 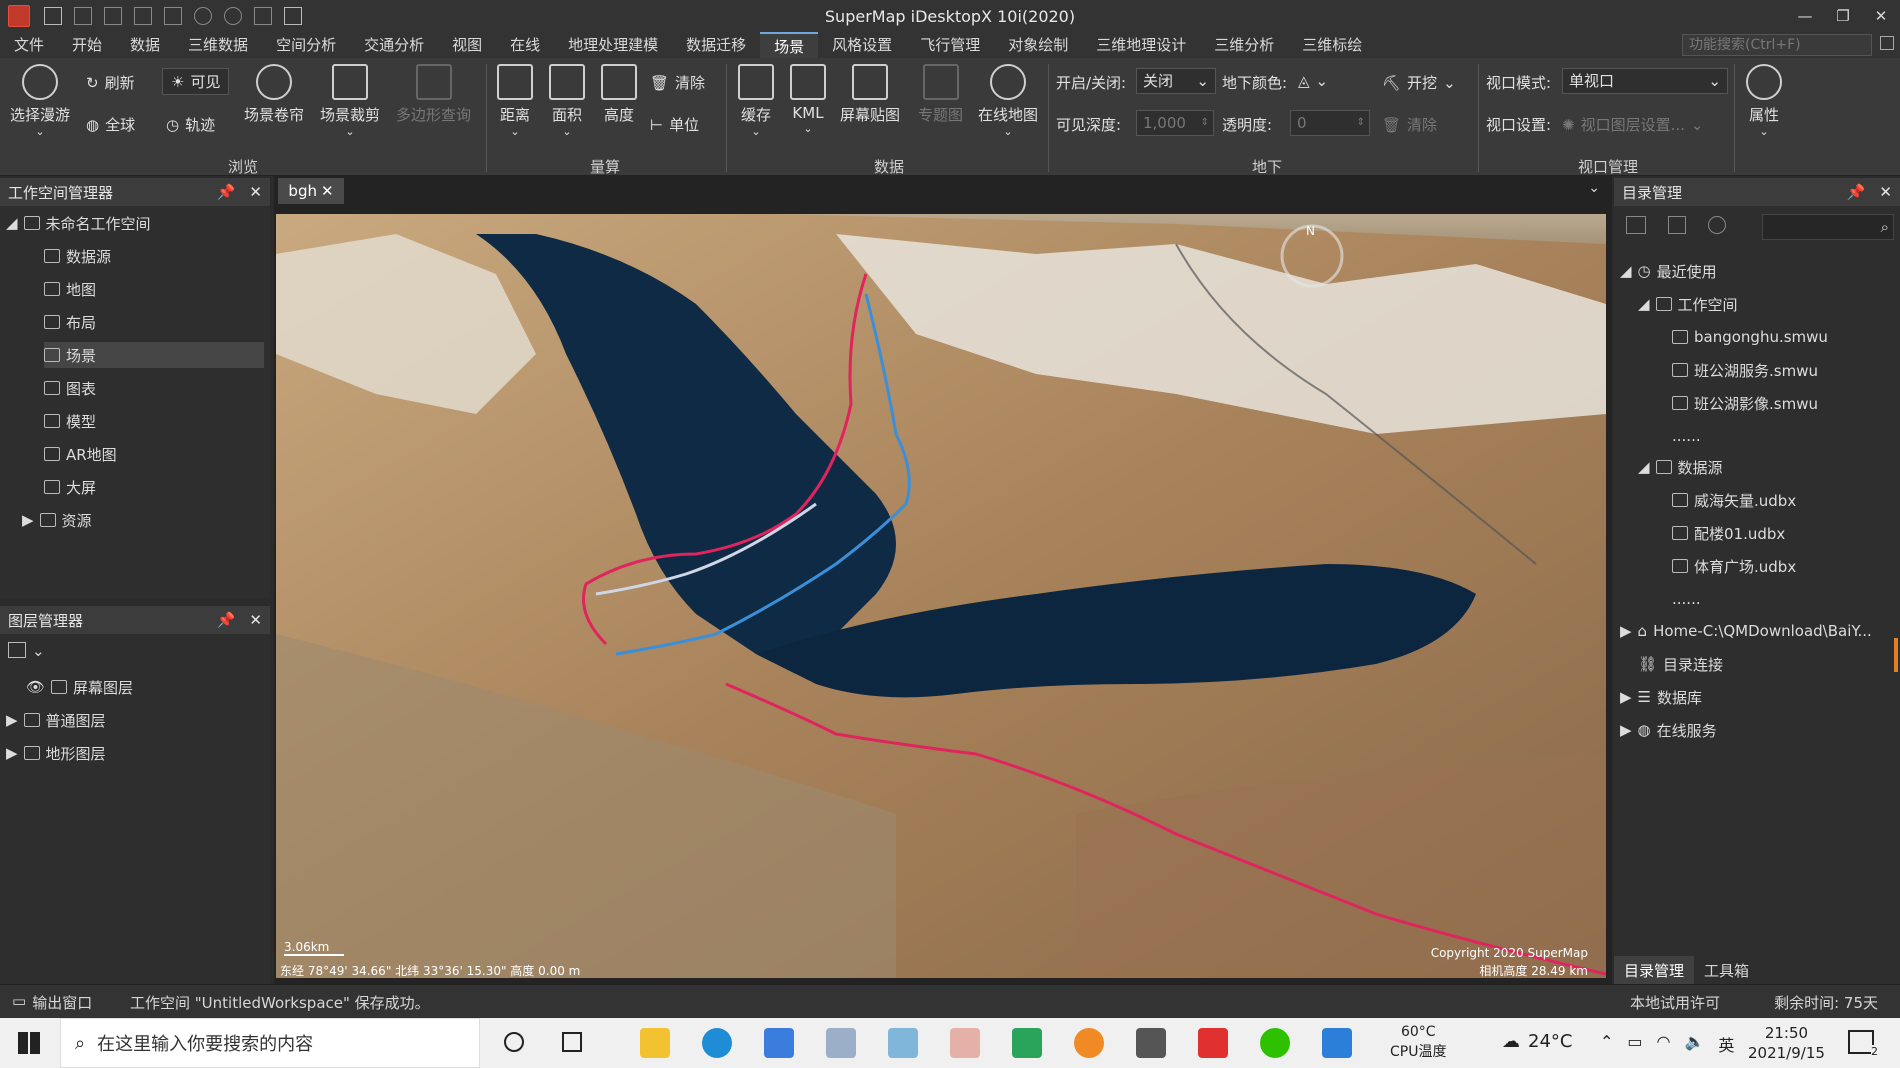 I want to click on minimize-button: —, so click(x=1805, y=16).